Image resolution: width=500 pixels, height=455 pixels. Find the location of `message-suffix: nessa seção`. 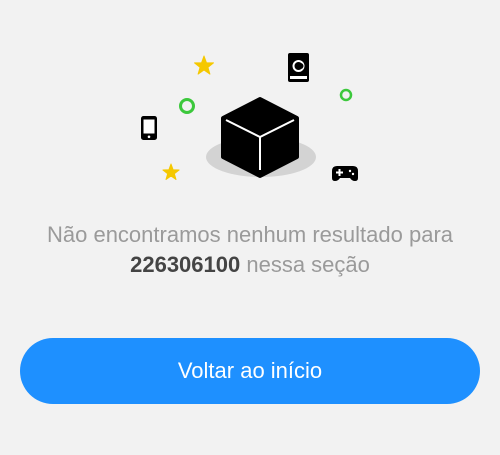

message-suffix: nessa seção is located at coordinates (308, 264).